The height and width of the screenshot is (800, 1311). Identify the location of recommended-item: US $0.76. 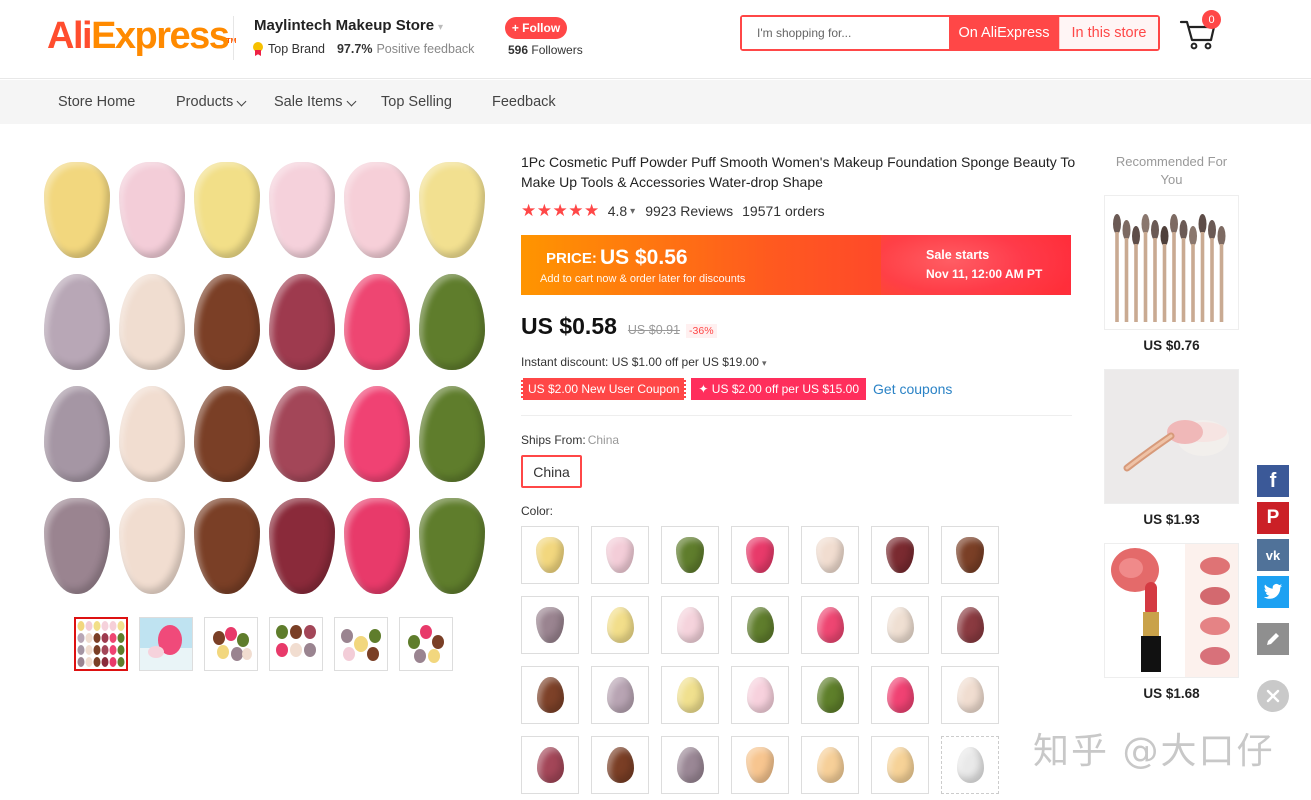
(1171, 274).